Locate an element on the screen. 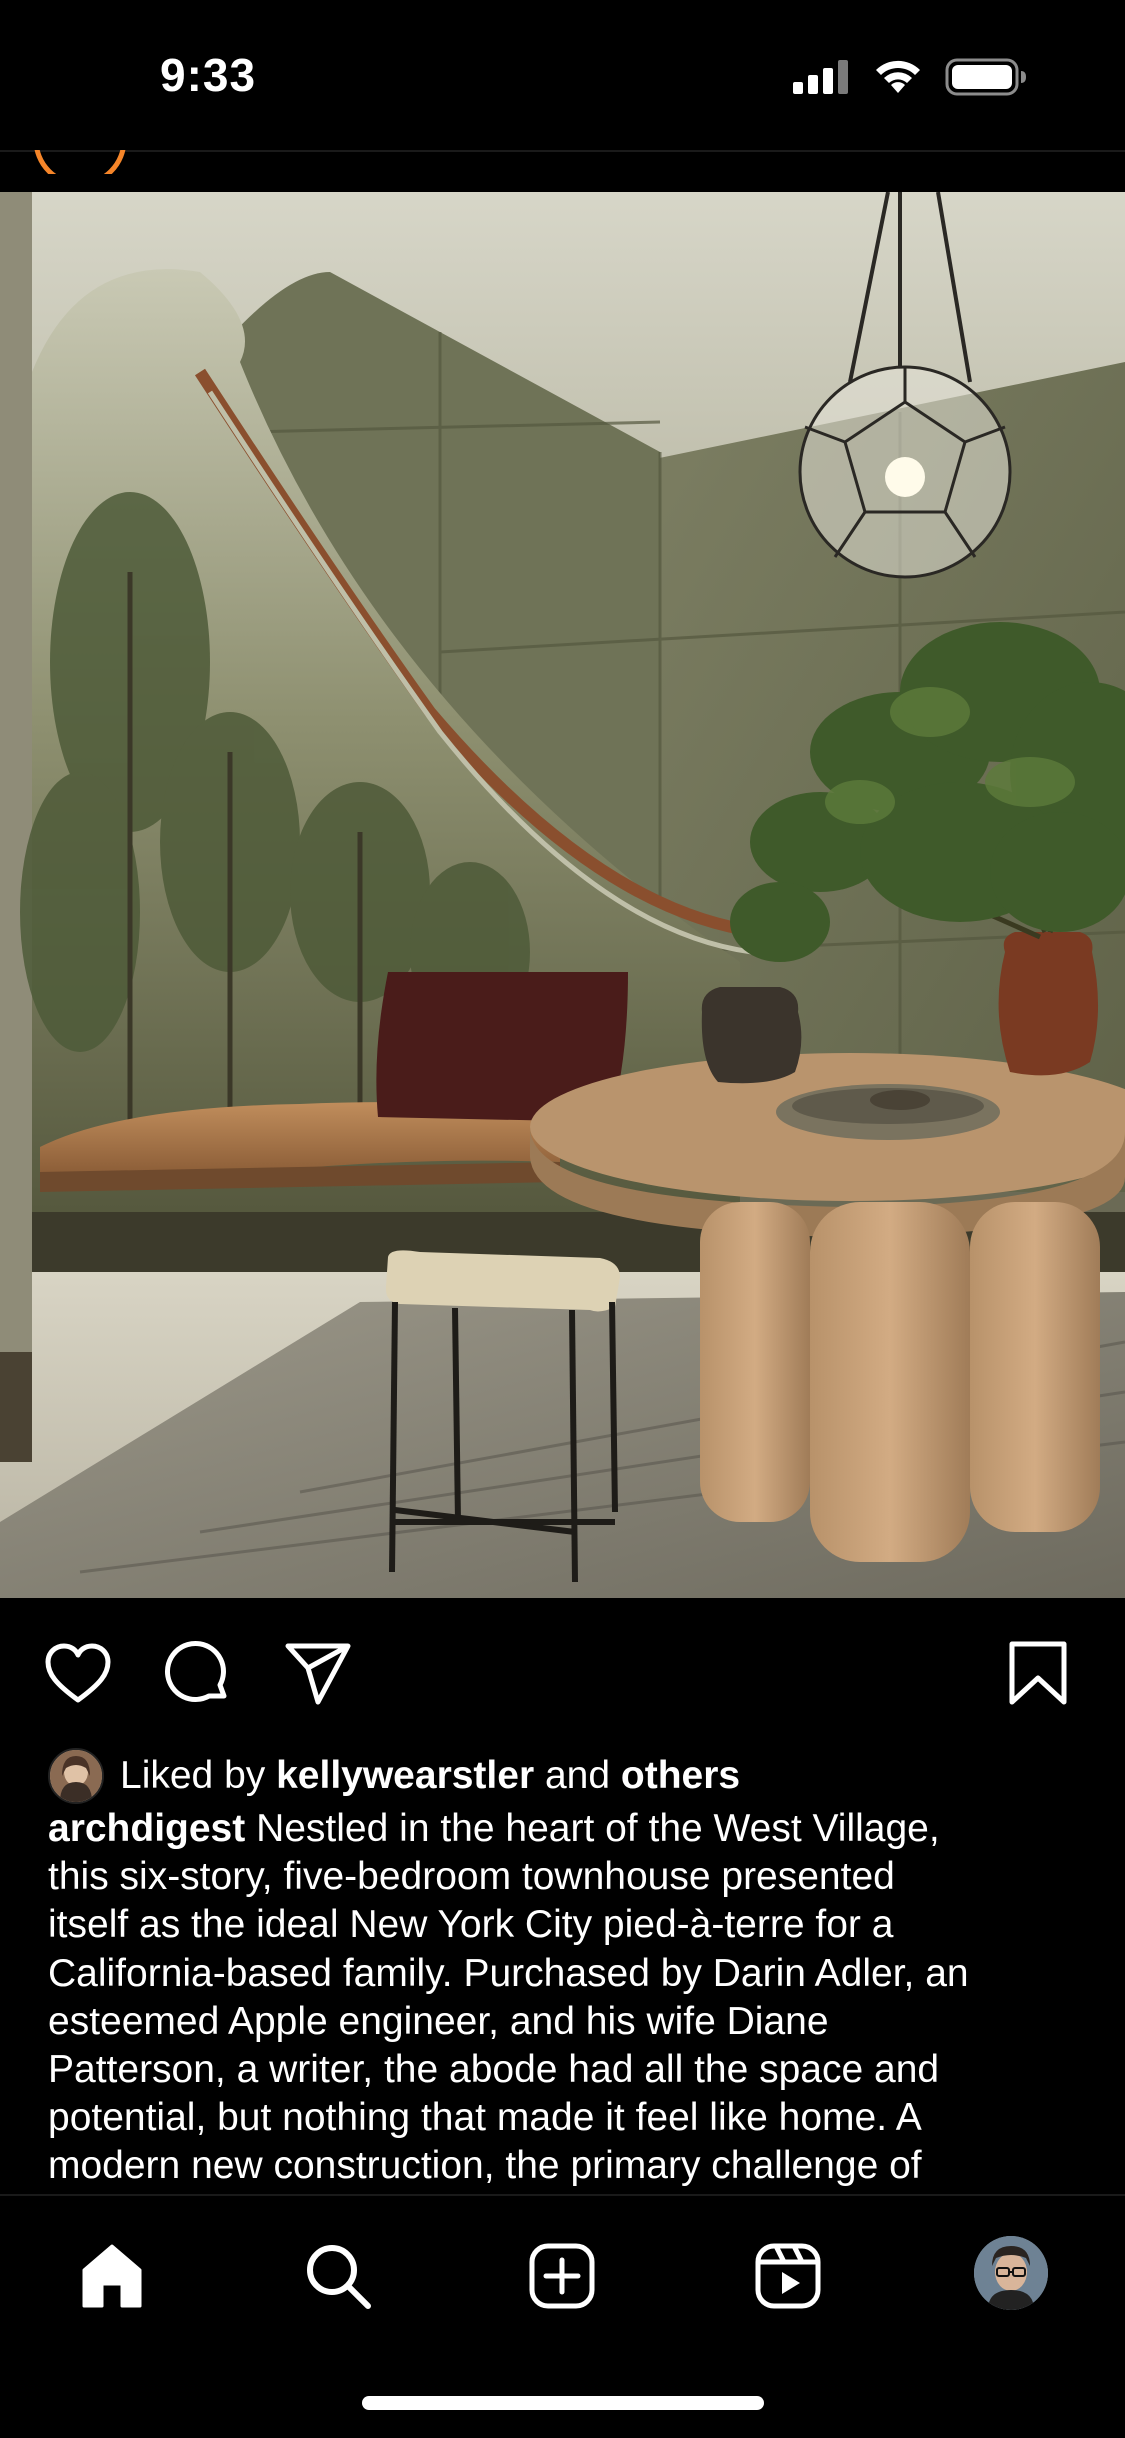  home-icon is located at coordinates (112, 2276).